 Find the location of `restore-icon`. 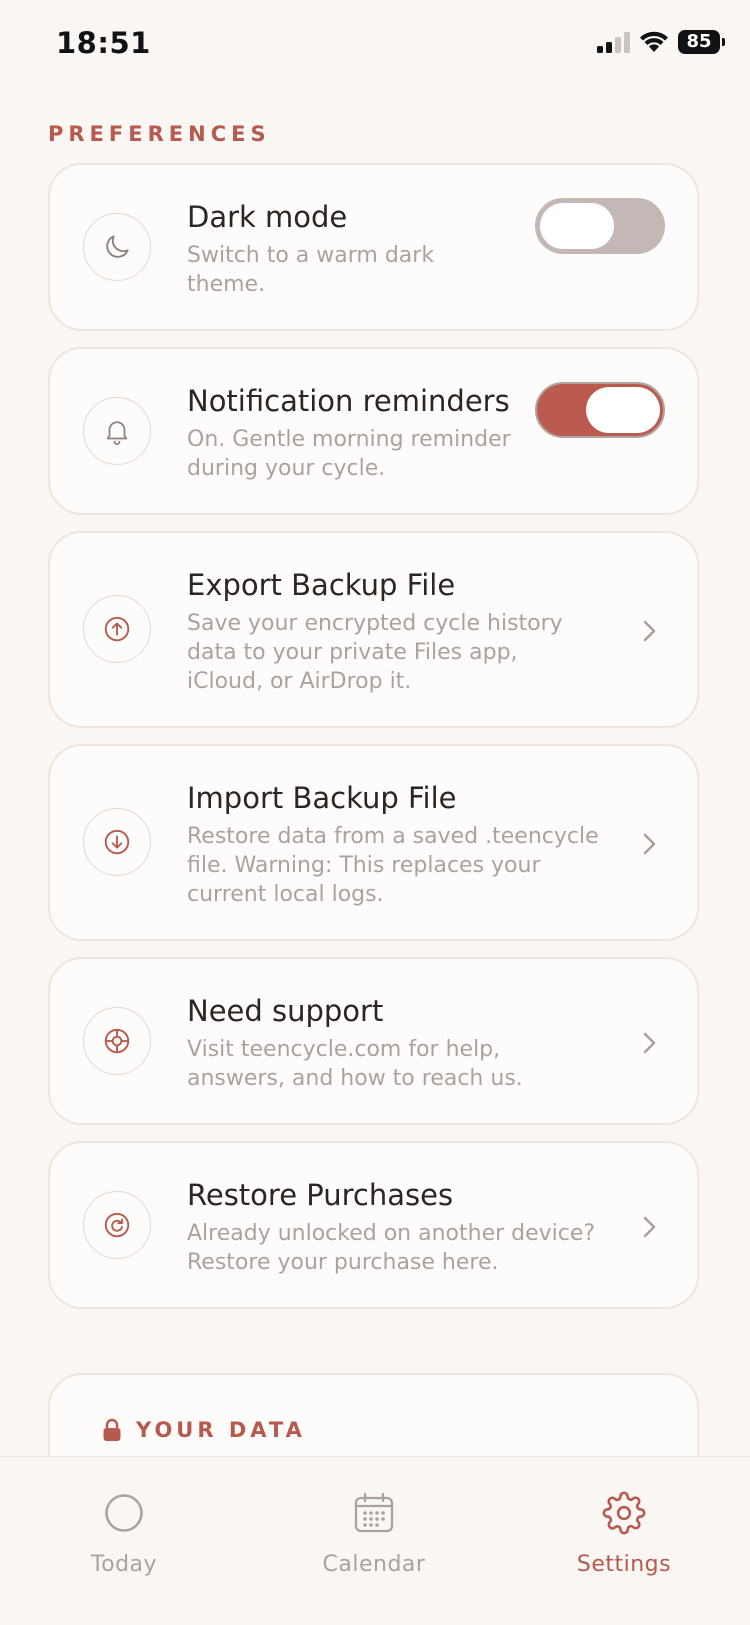

restore-icon is located at coordinates (117, 1225).